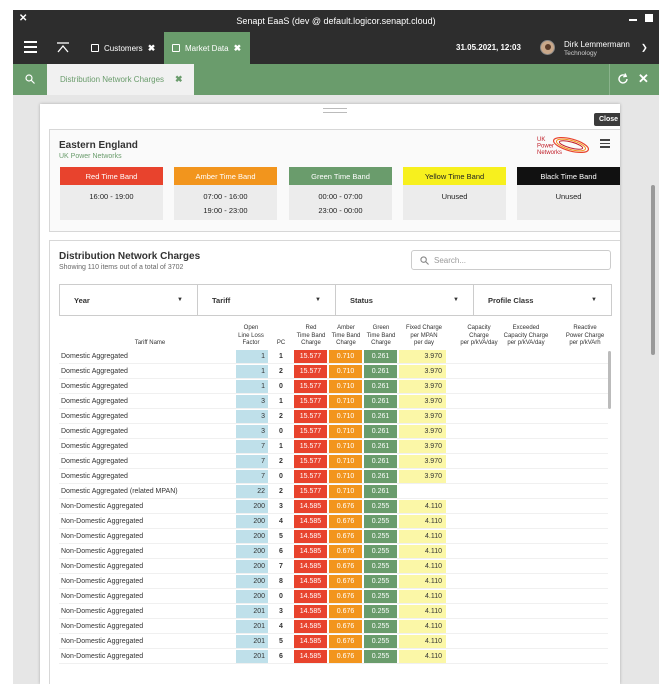  I want to click on tab-distribution-network-charges: Distribution Network Charges ✖, so click(120, 79).